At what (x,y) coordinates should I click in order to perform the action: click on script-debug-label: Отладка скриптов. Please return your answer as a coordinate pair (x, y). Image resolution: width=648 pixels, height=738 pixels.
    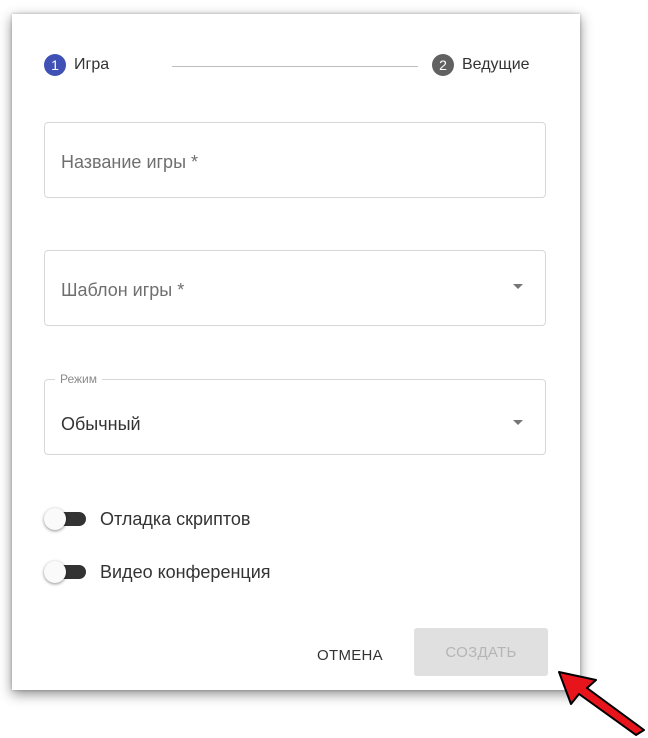
    Looking at the image, I should click on (175, 518).